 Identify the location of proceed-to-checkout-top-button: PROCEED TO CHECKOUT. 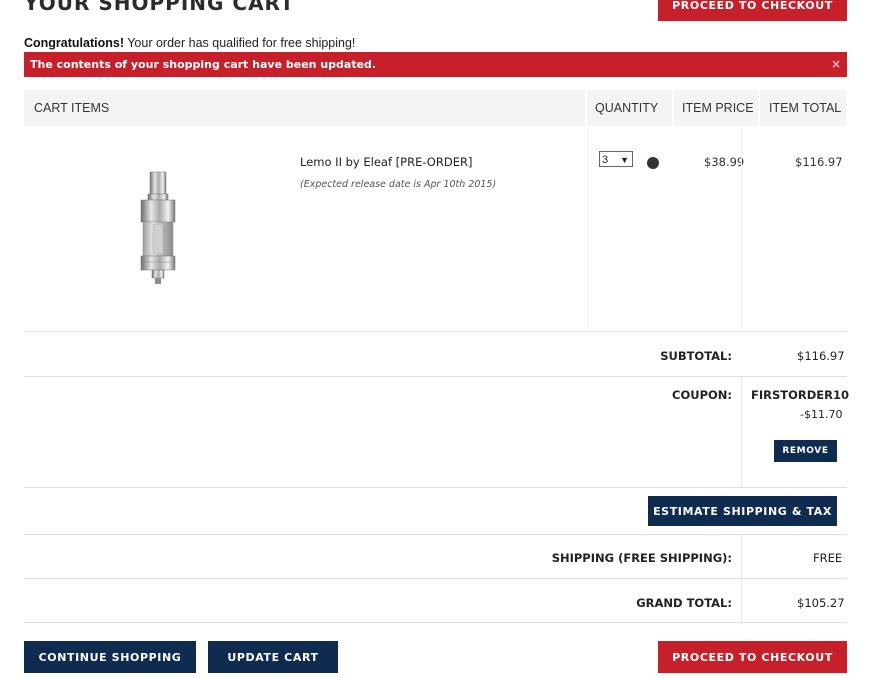
(752, 10).